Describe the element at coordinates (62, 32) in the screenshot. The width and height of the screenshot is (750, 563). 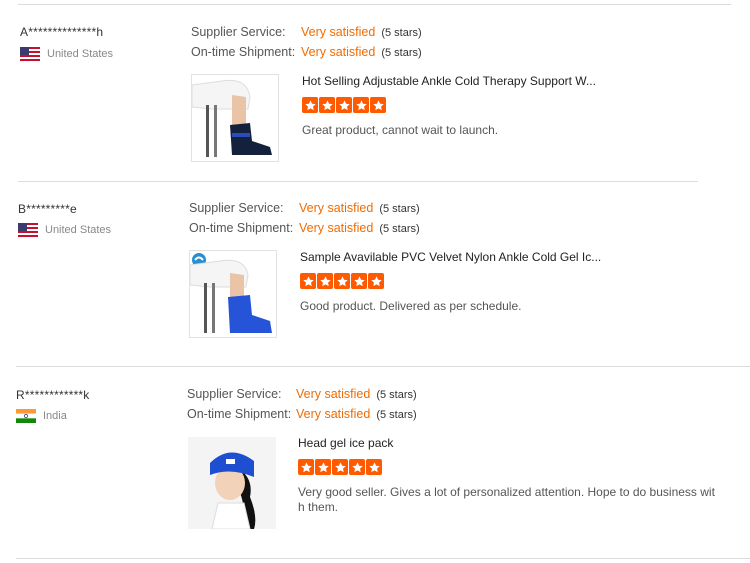
I see `reviewer-name: A**************h` at that location.